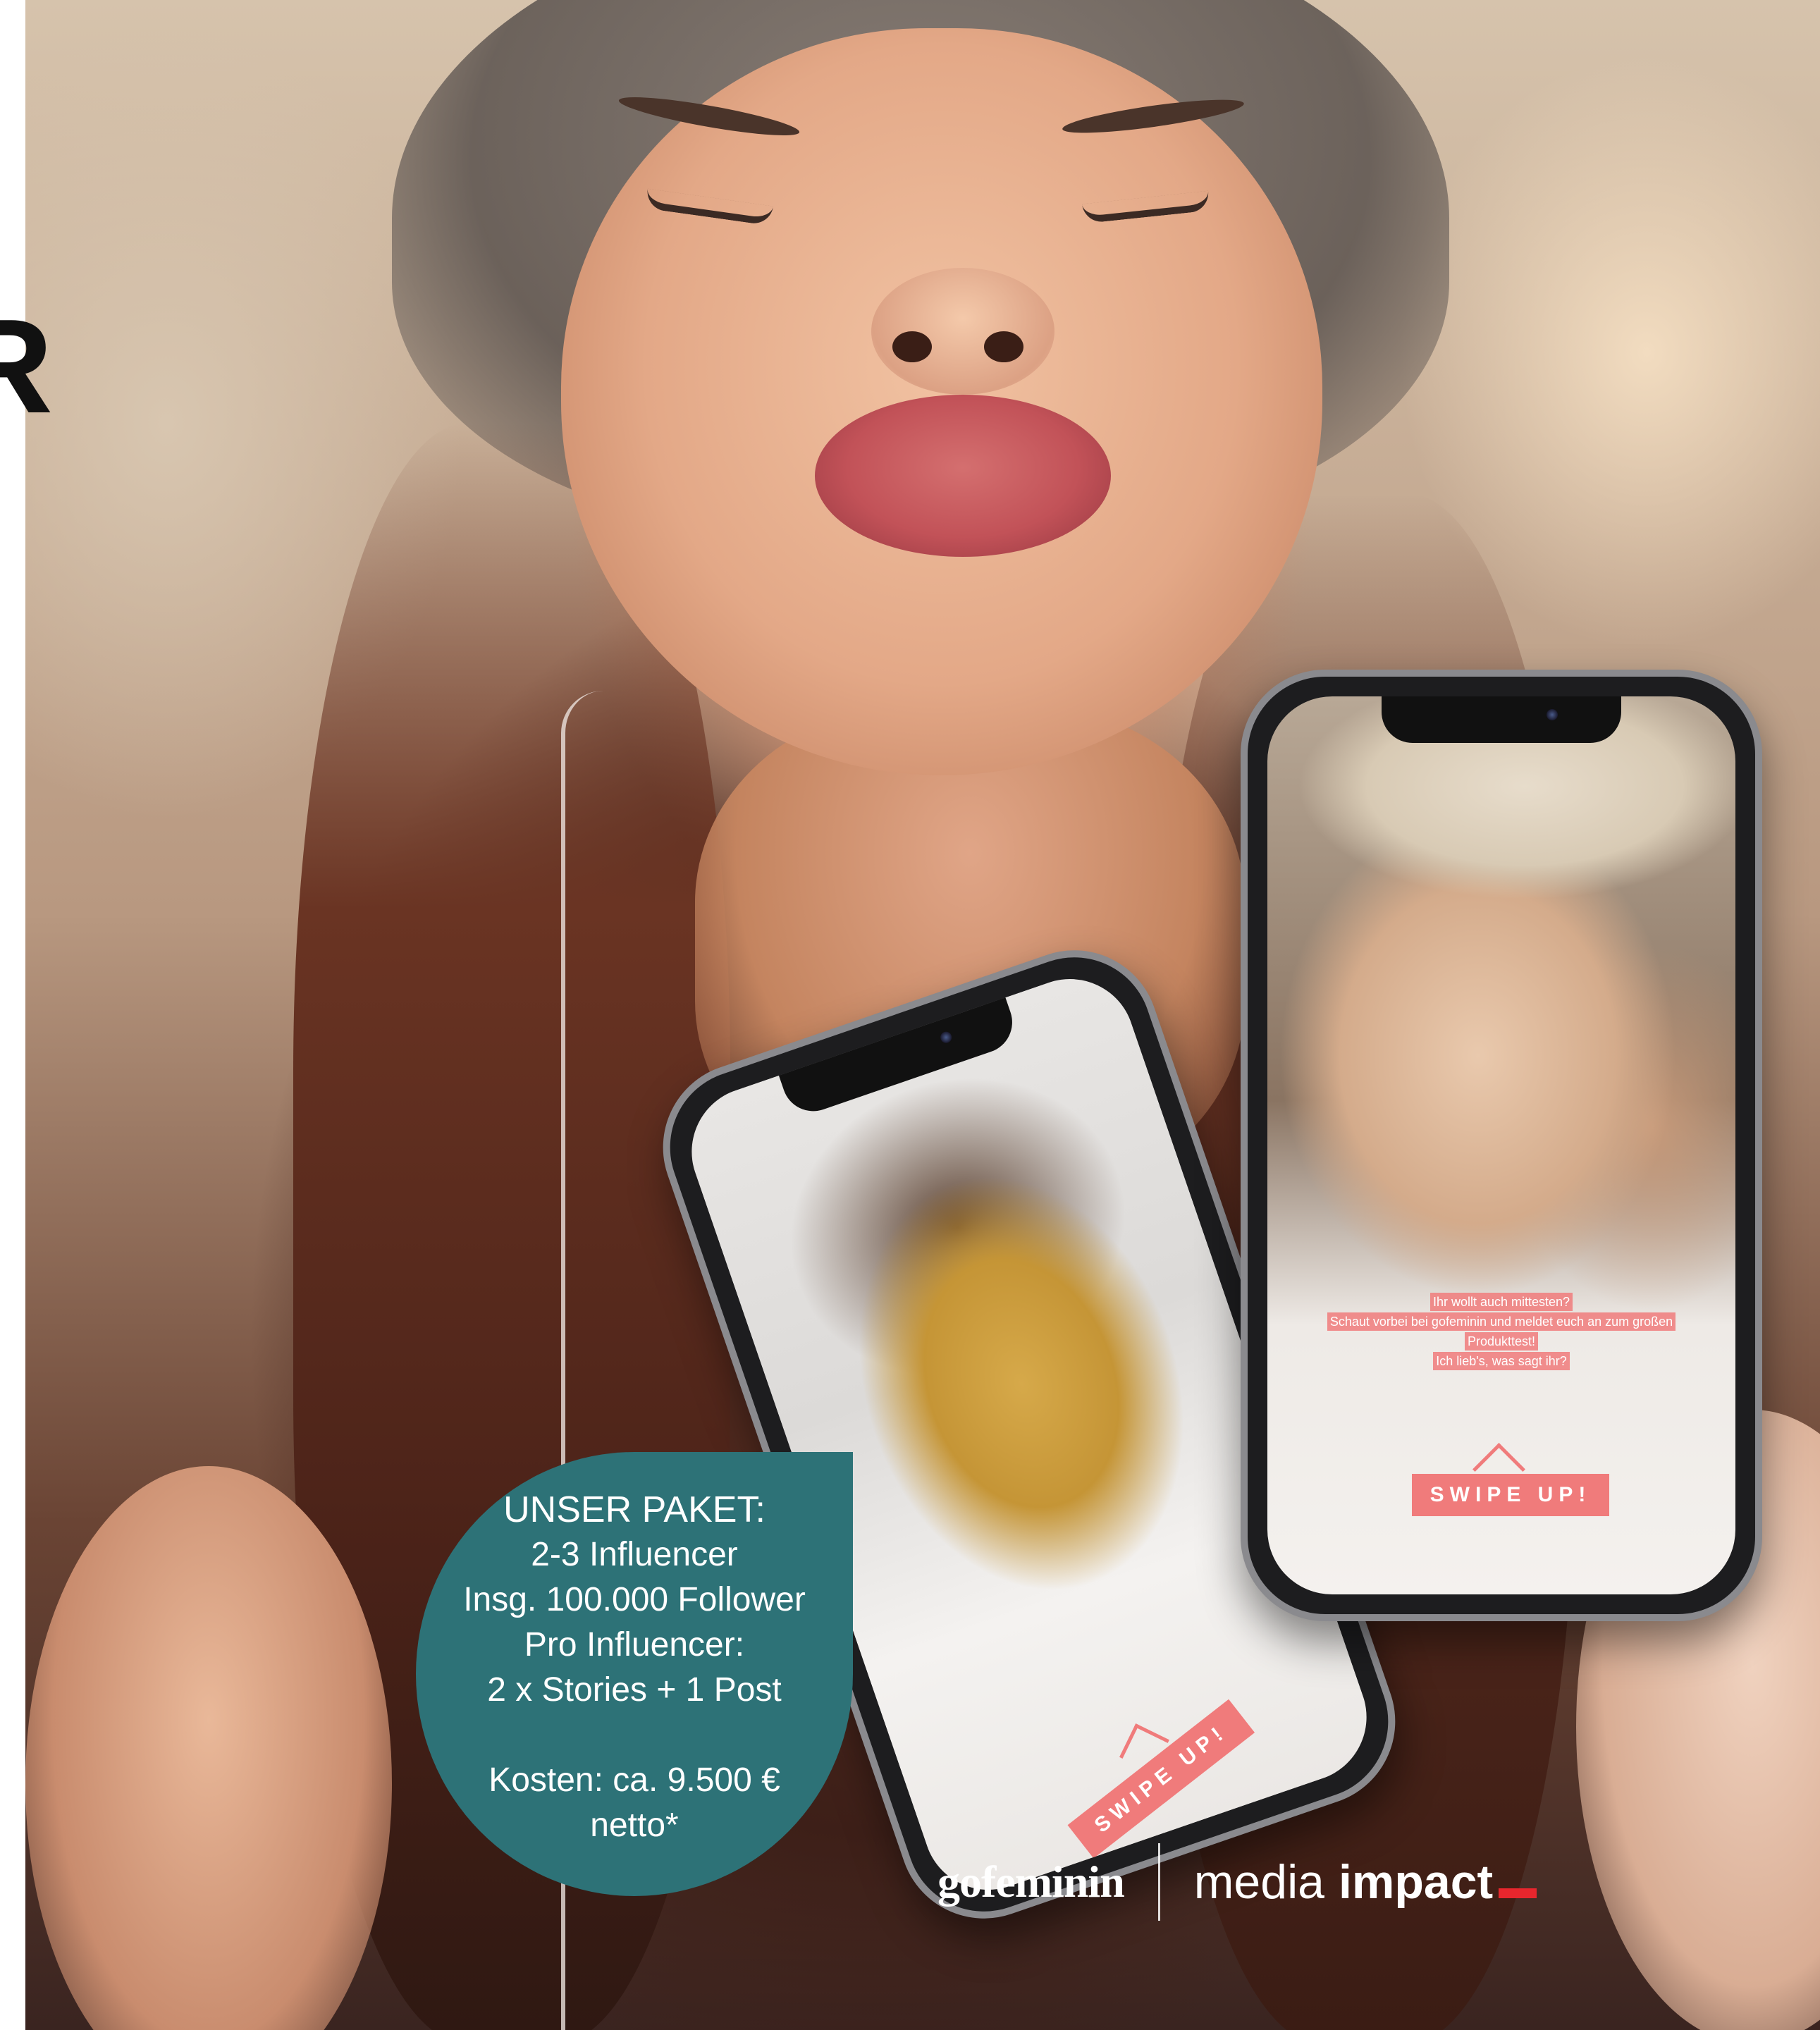 The width and height of the screenshot is (1820, 2030). I want to click on logo-divider, so click(1158, 1882).